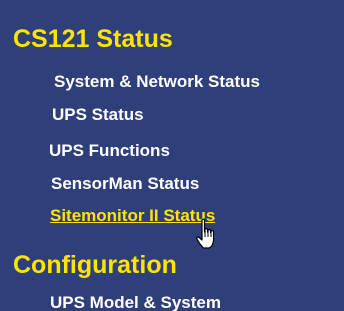  Describe the element at coordinates (93, 39) in the screenshot. I see `section-title-cs121-status: CS121 Status` at that location.